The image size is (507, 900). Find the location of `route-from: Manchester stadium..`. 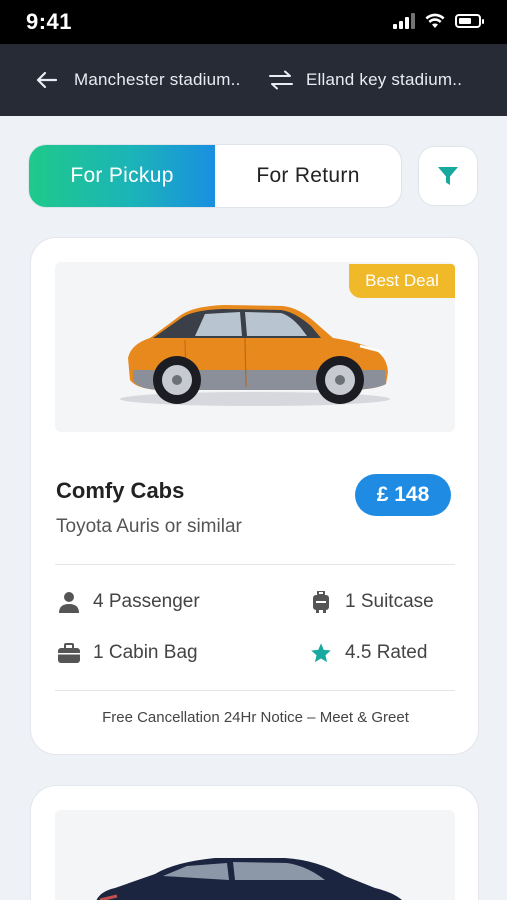

route-from: Manchester stadium.. is located at coordinates (157, 80).